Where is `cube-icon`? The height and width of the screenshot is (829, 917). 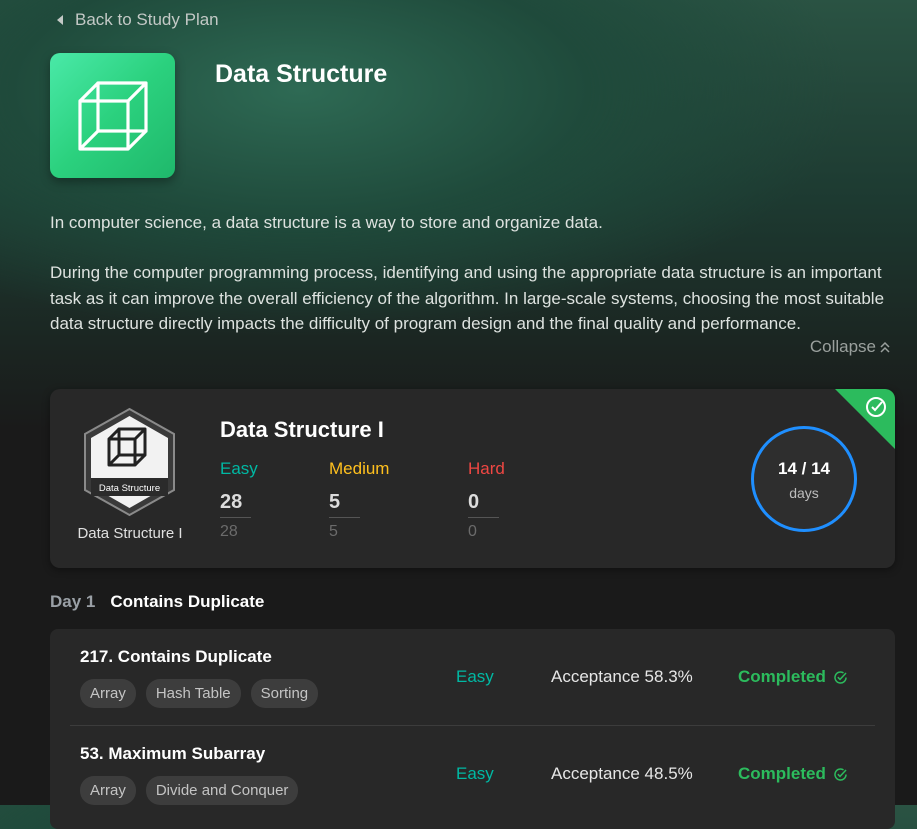
cube-icon is located at coordinates (112, 115).